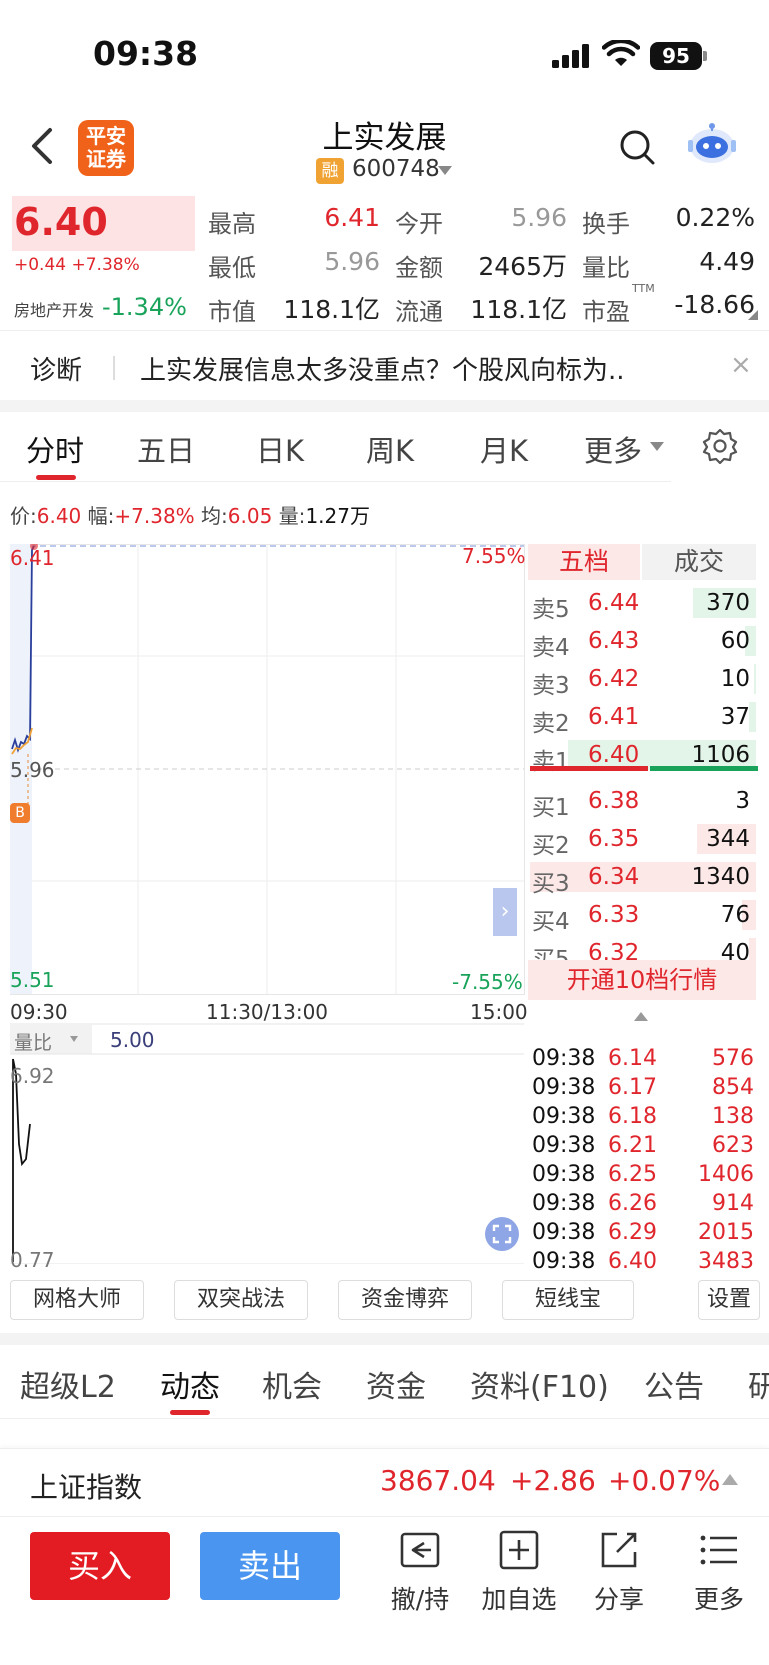  I want to click on open-level10-button: 开通10档行情, so click(642, 980).